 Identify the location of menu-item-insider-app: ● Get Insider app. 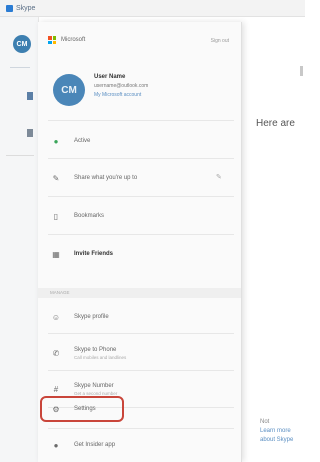
(139, 445).